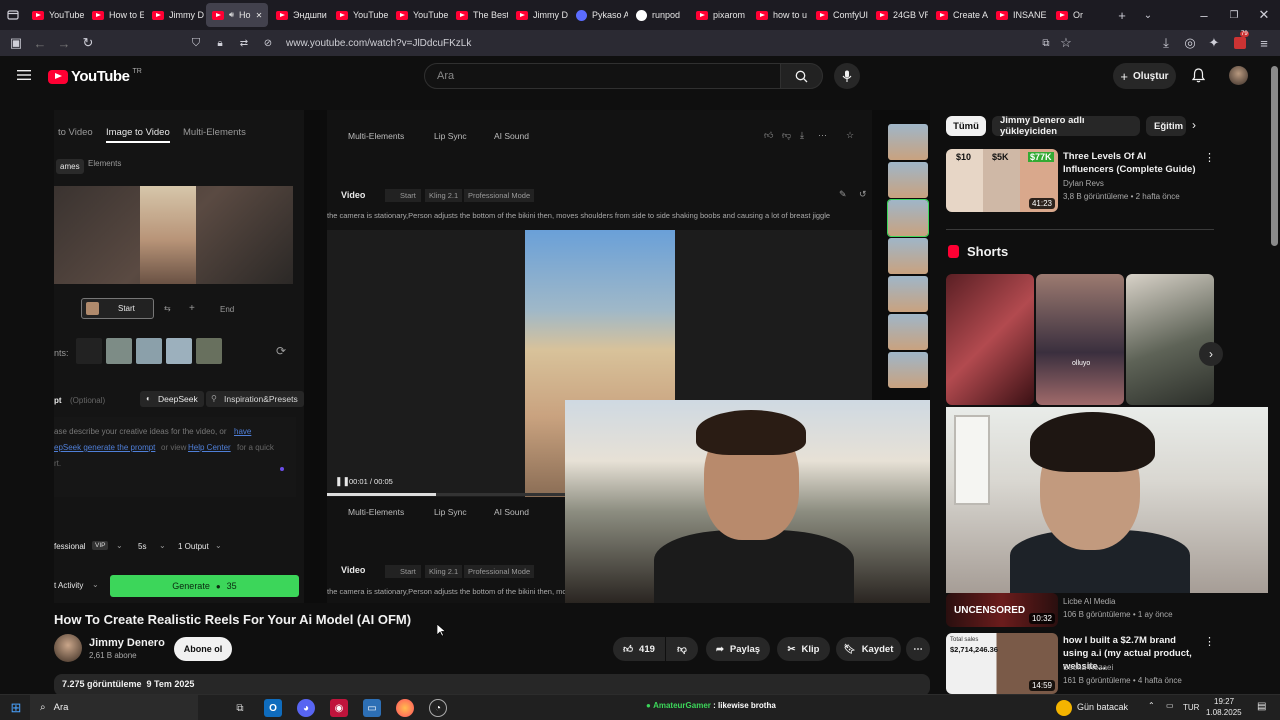 The height and width of the screenshot is (720, 1280). I want to click on extension-badge-icon: 79, so click(1240, 43).